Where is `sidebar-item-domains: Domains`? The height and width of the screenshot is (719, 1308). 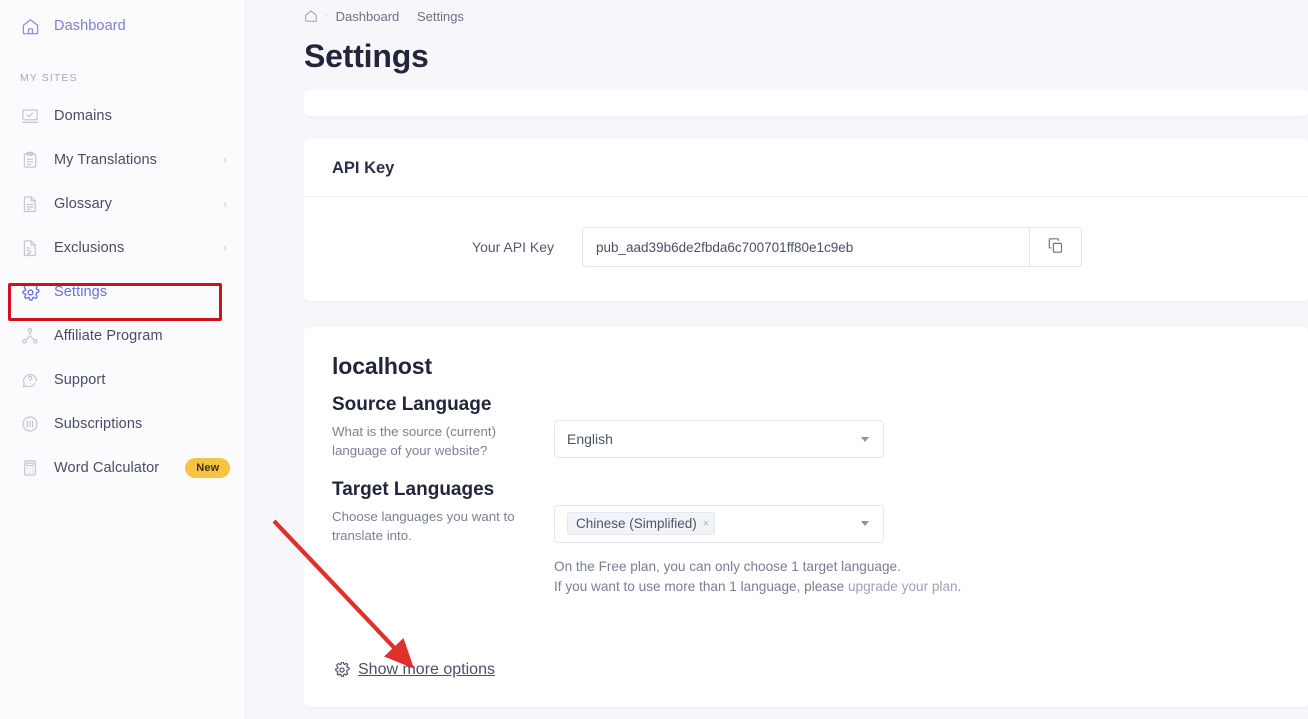 sidebar-item-domains: Domains is located at coordinates (122, 116).